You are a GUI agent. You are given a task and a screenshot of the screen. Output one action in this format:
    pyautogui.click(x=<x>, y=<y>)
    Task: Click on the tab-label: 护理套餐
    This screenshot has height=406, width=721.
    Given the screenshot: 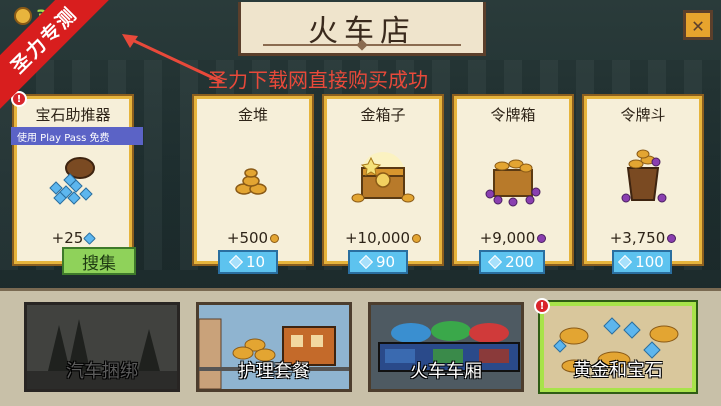 What is the action you would take?
    pyautogui.click(x=274, y=371)
    